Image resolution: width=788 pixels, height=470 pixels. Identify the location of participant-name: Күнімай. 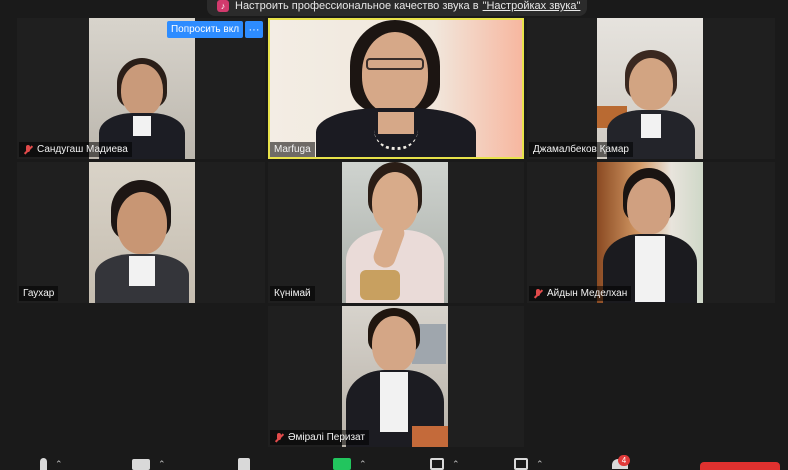
(292, 293).